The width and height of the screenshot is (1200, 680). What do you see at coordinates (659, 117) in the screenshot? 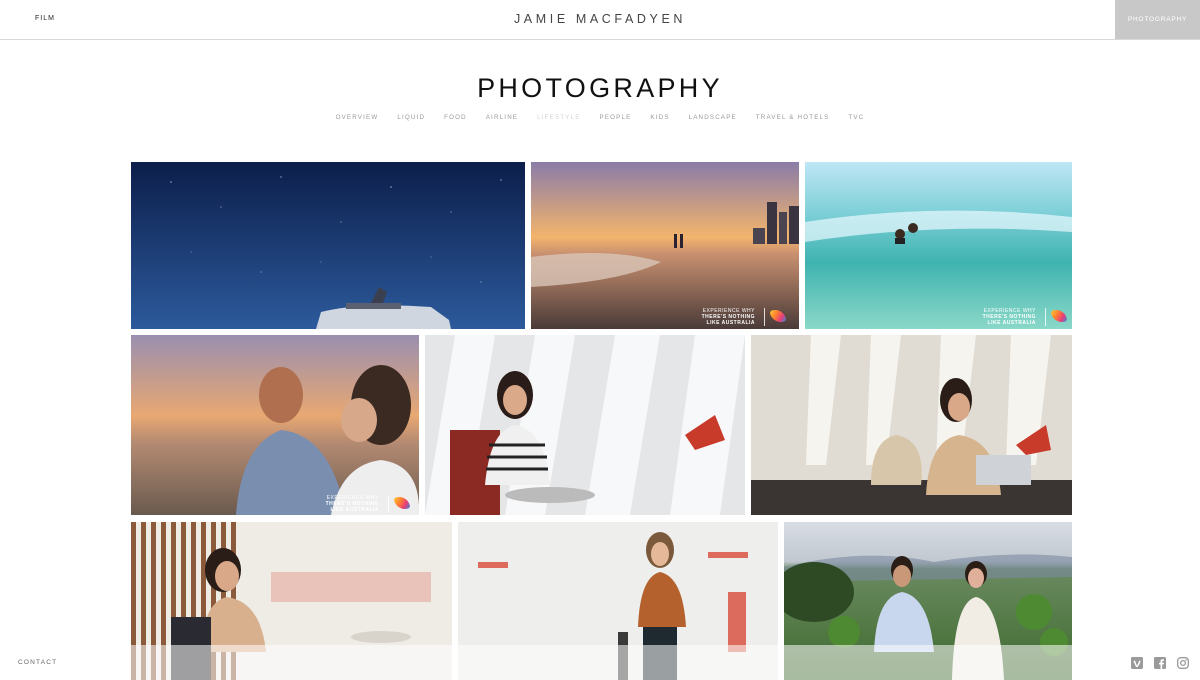
I see `category-kids: KIDS` at bounding box center [659, 117].